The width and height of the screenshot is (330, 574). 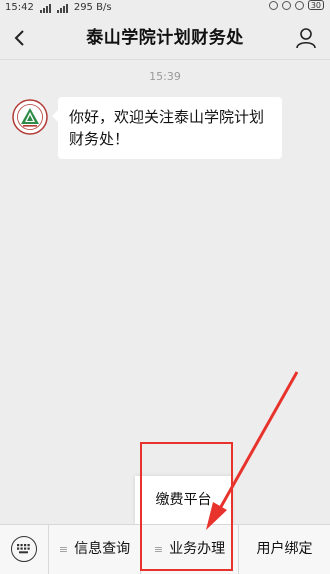 I want to click on alarm-icon, so click(x=299, y=5).